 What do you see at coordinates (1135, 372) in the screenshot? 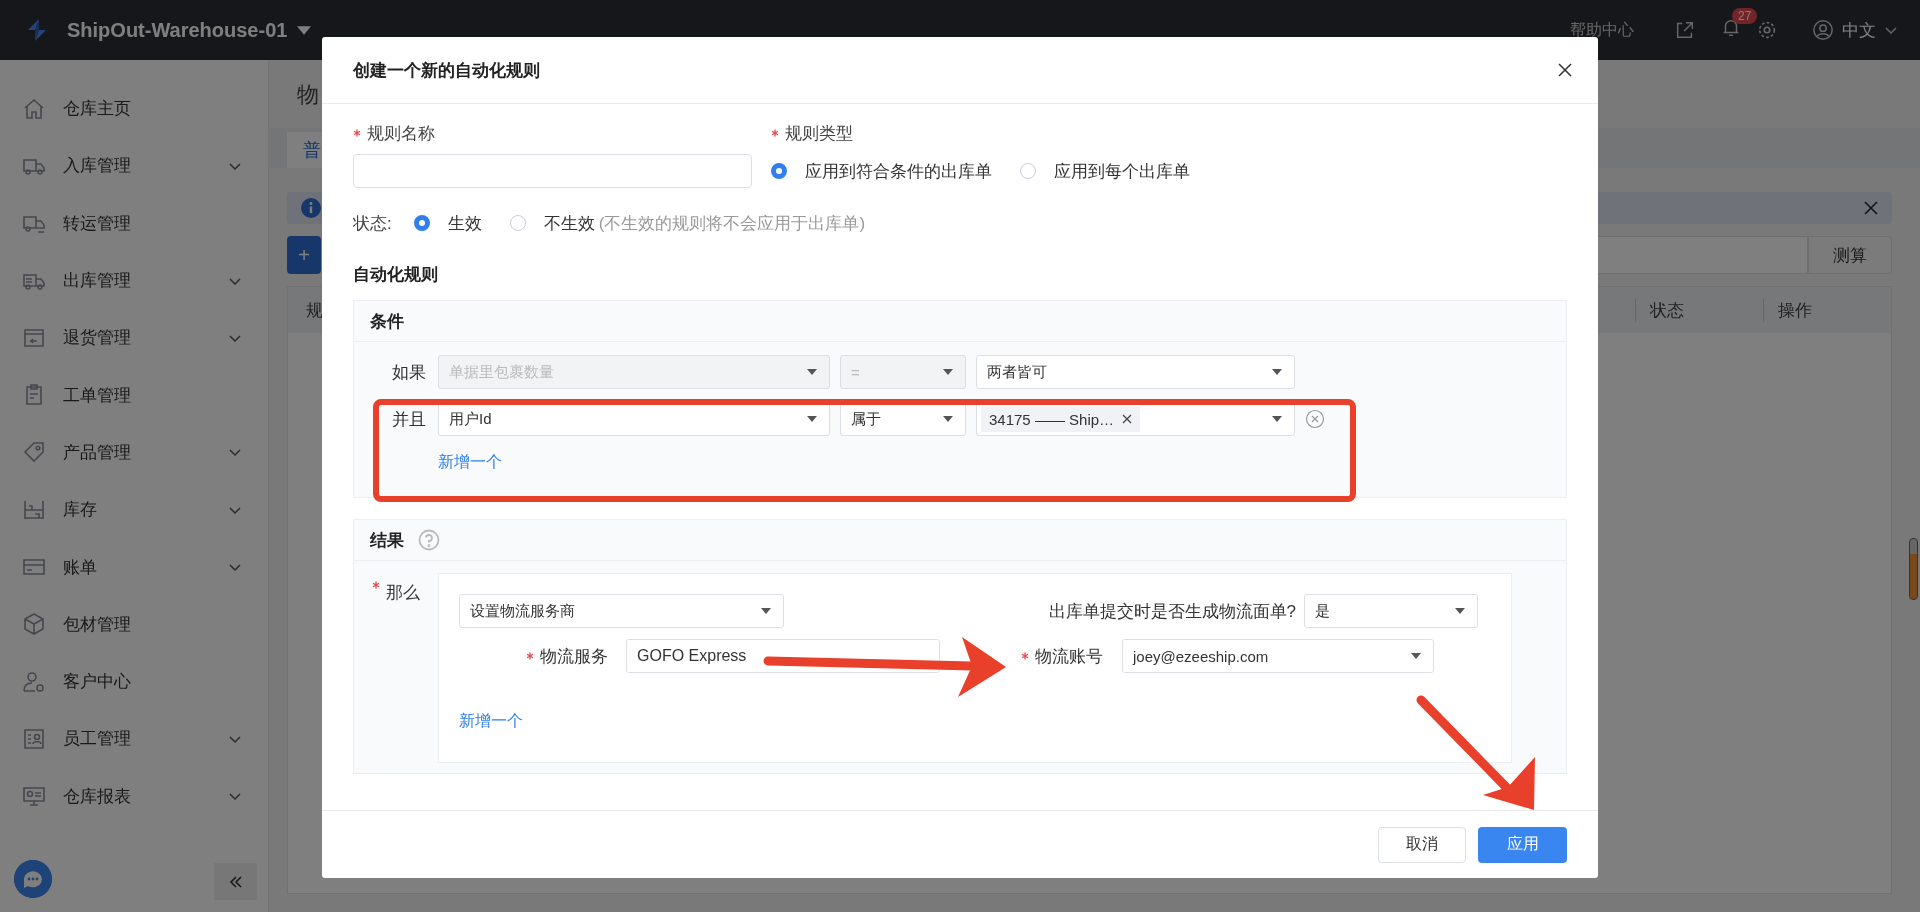
I see `value-select: 两者皆可` at bounding box center [1135, 372].